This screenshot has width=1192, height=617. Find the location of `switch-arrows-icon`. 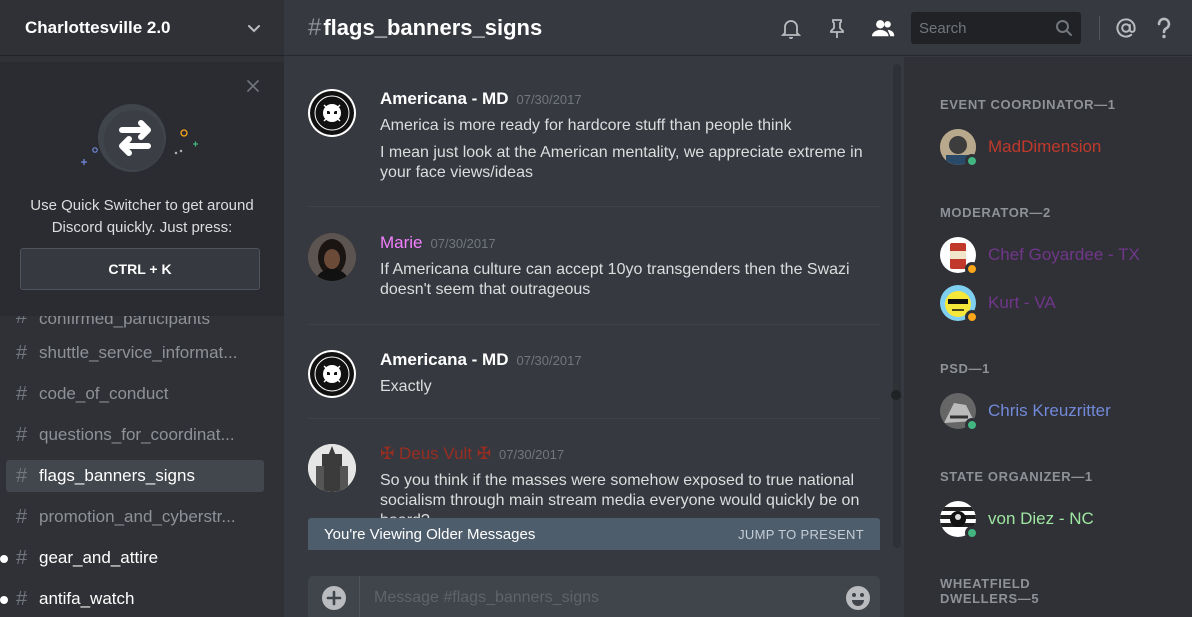

switch-arrows-icon is located at coordinates (139, 138).